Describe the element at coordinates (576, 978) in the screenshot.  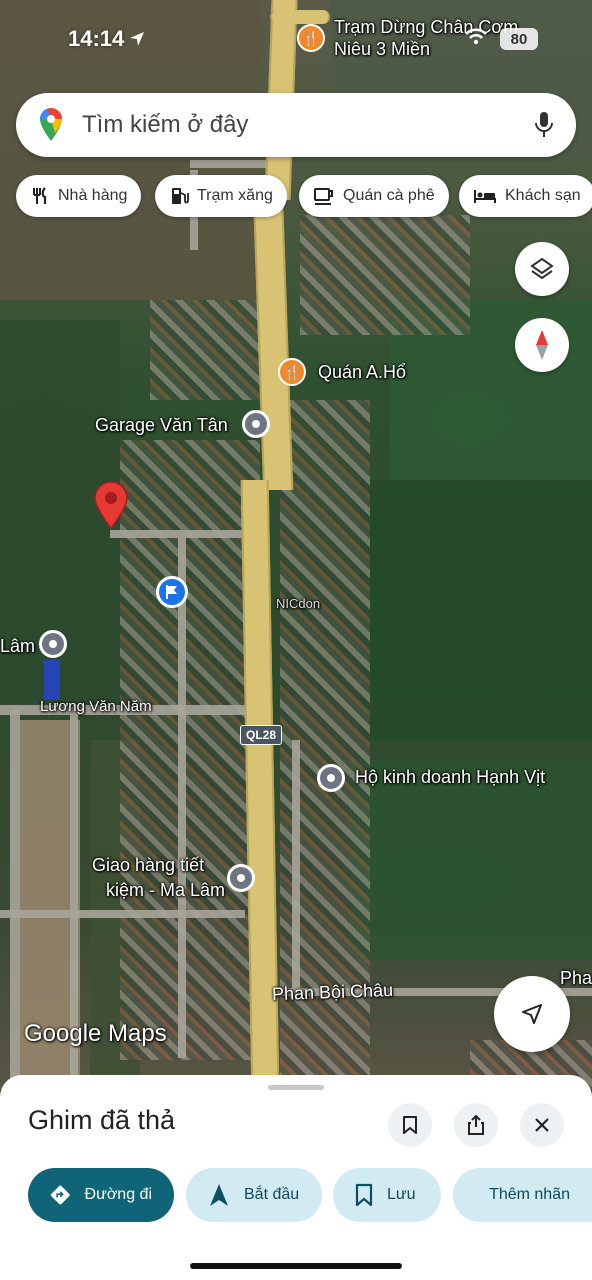
I see `map-label-pha: Pha` at that location.